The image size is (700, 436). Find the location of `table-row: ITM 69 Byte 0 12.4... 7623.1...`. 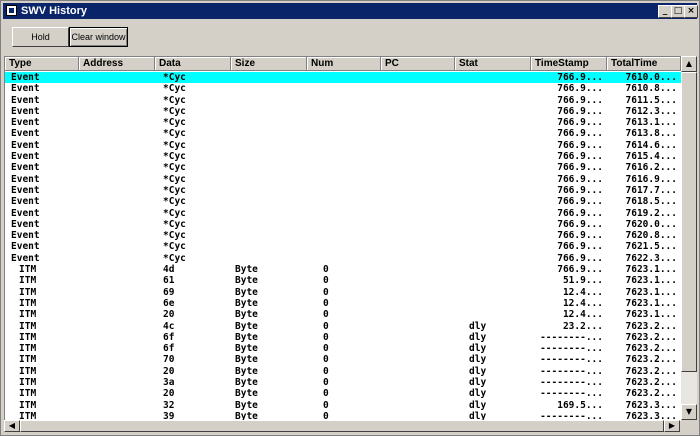

table-row: ITM 69 Byte 0 12.4... 7623.1... is located at coordinates (343, 292).